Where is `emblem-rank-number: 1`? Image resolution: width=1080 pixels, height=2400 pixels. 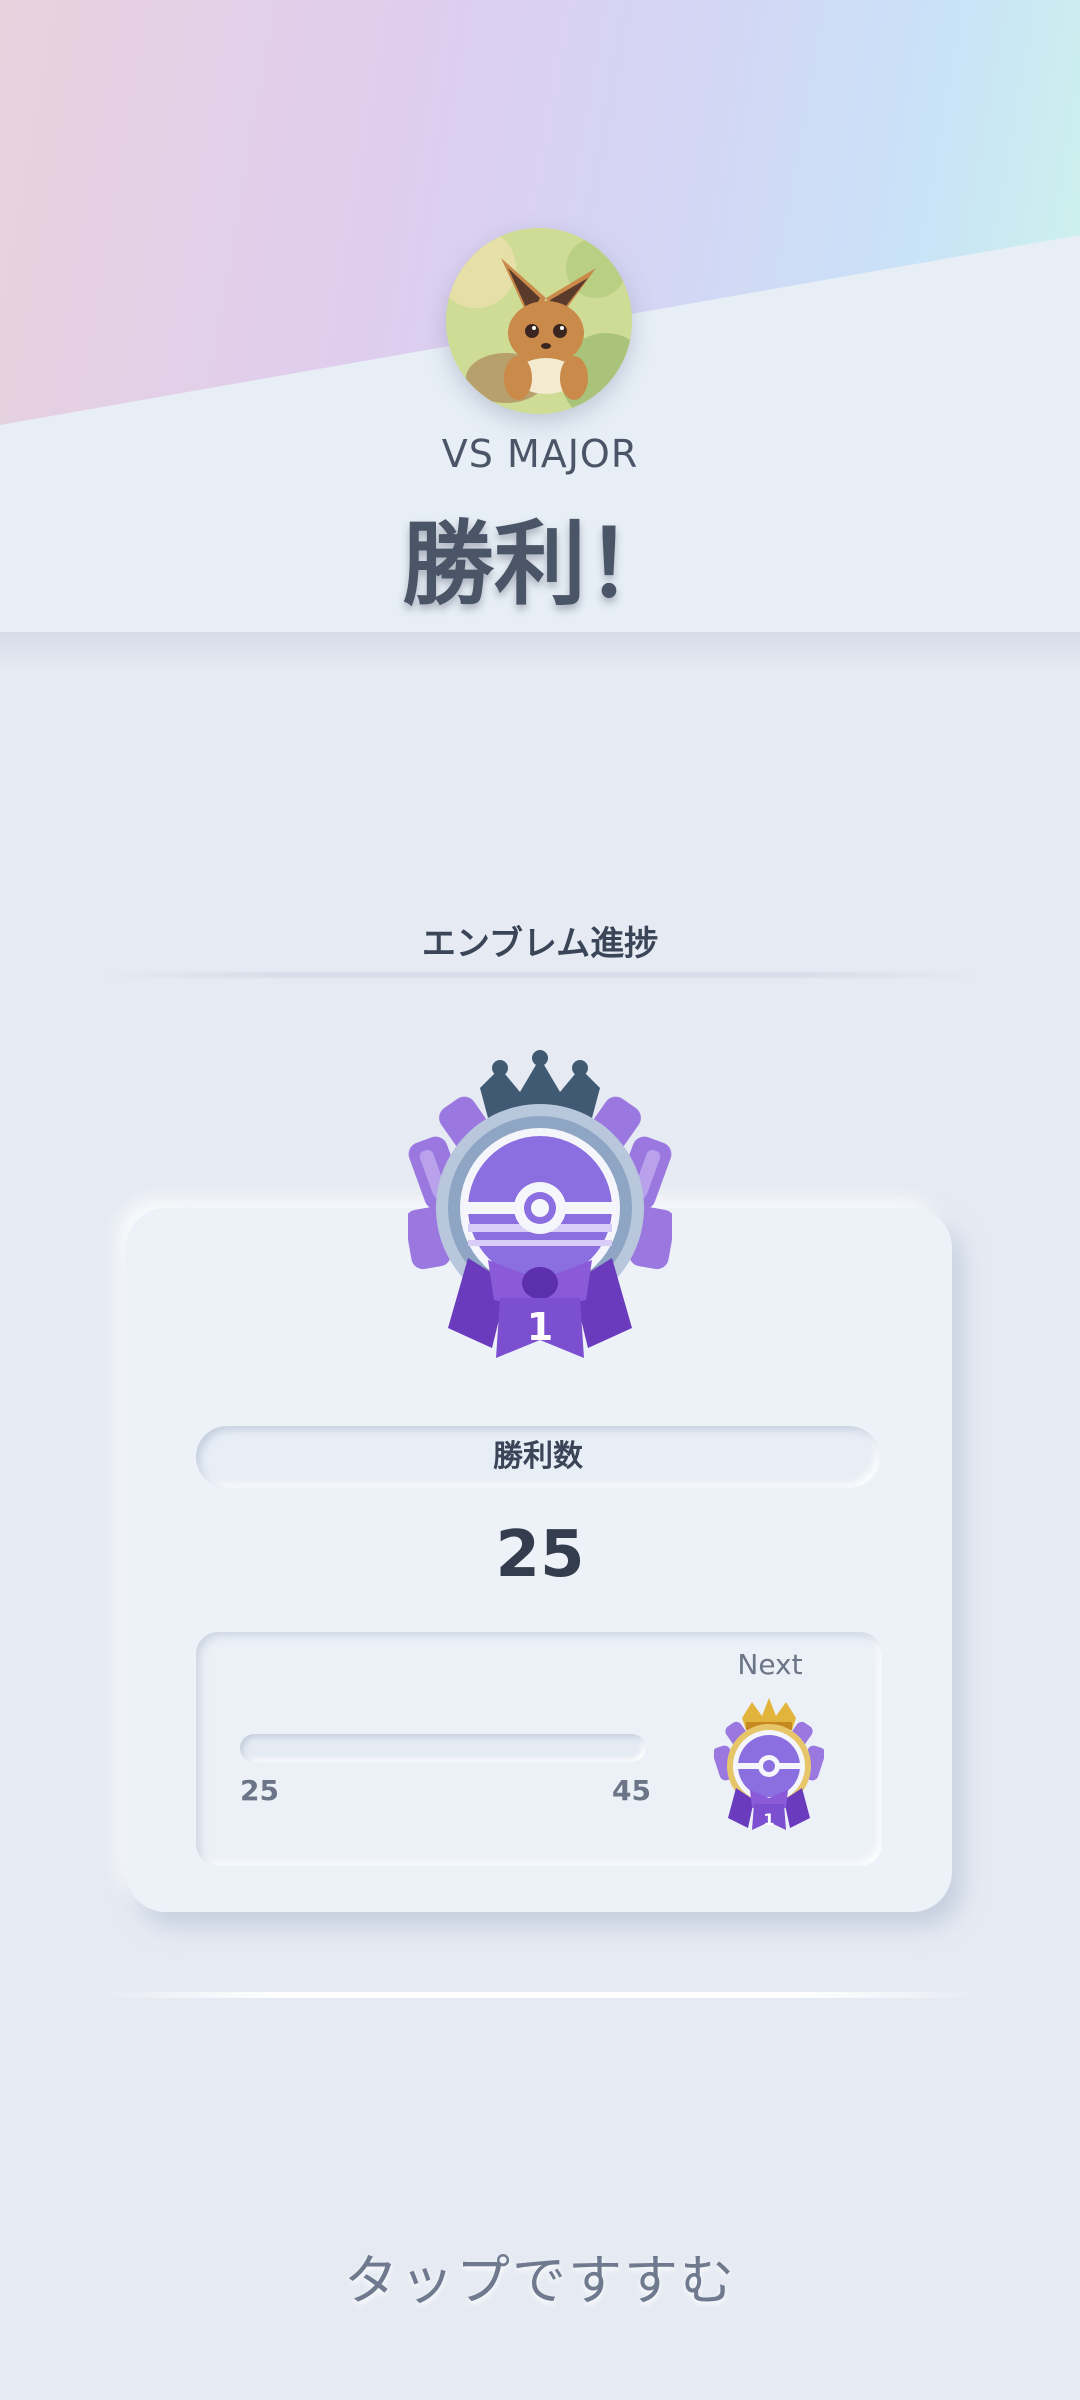
emblem-rank-number: 1 is located at coordinates (540, 1327).